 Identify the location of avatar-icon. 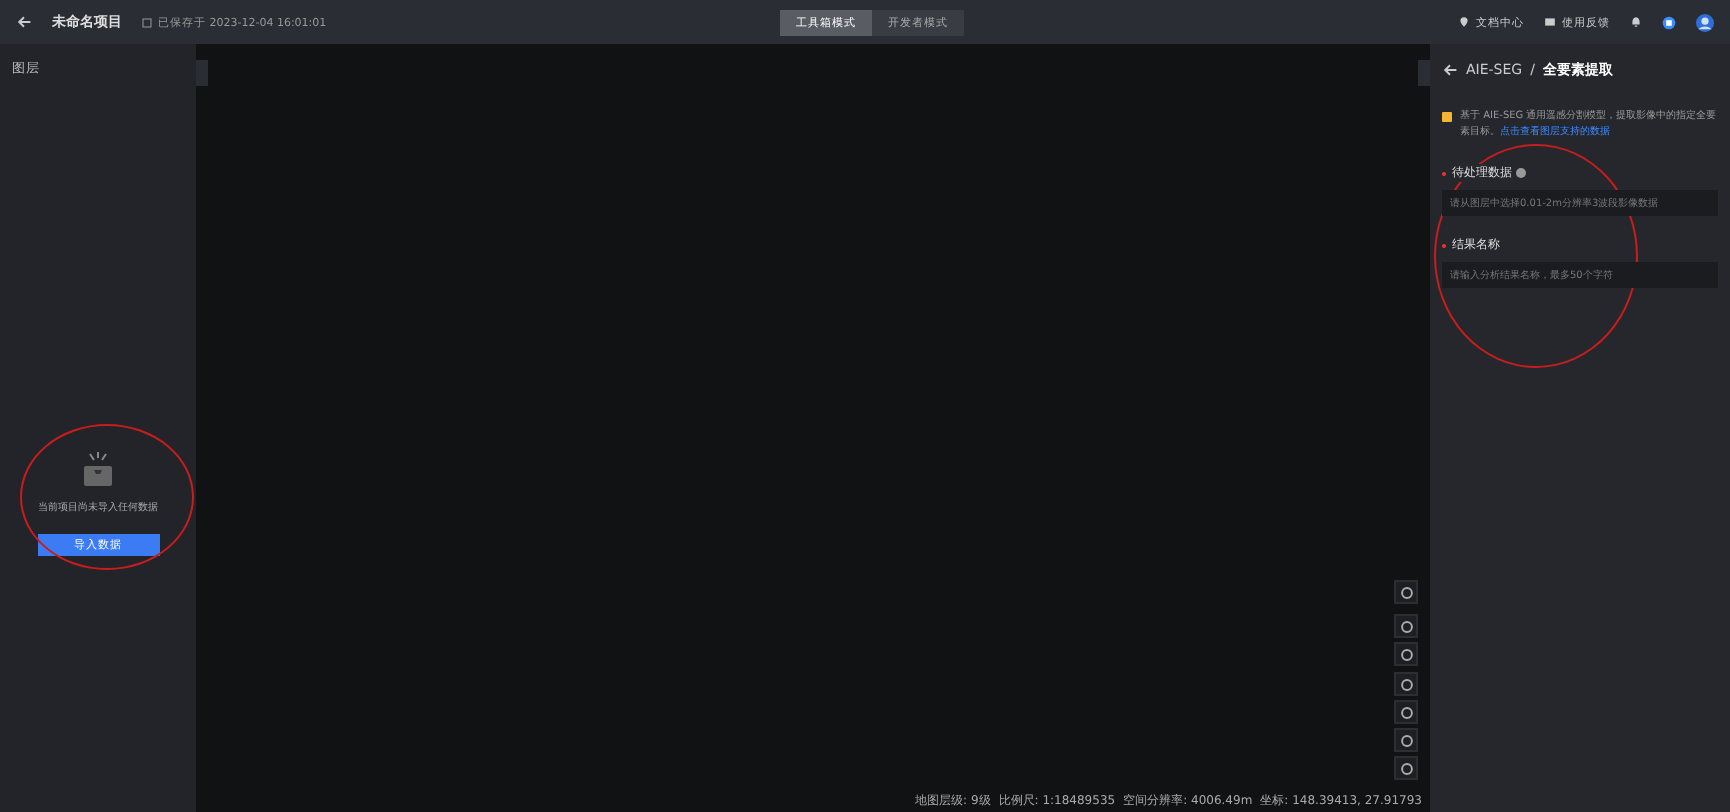
(1704, 22).